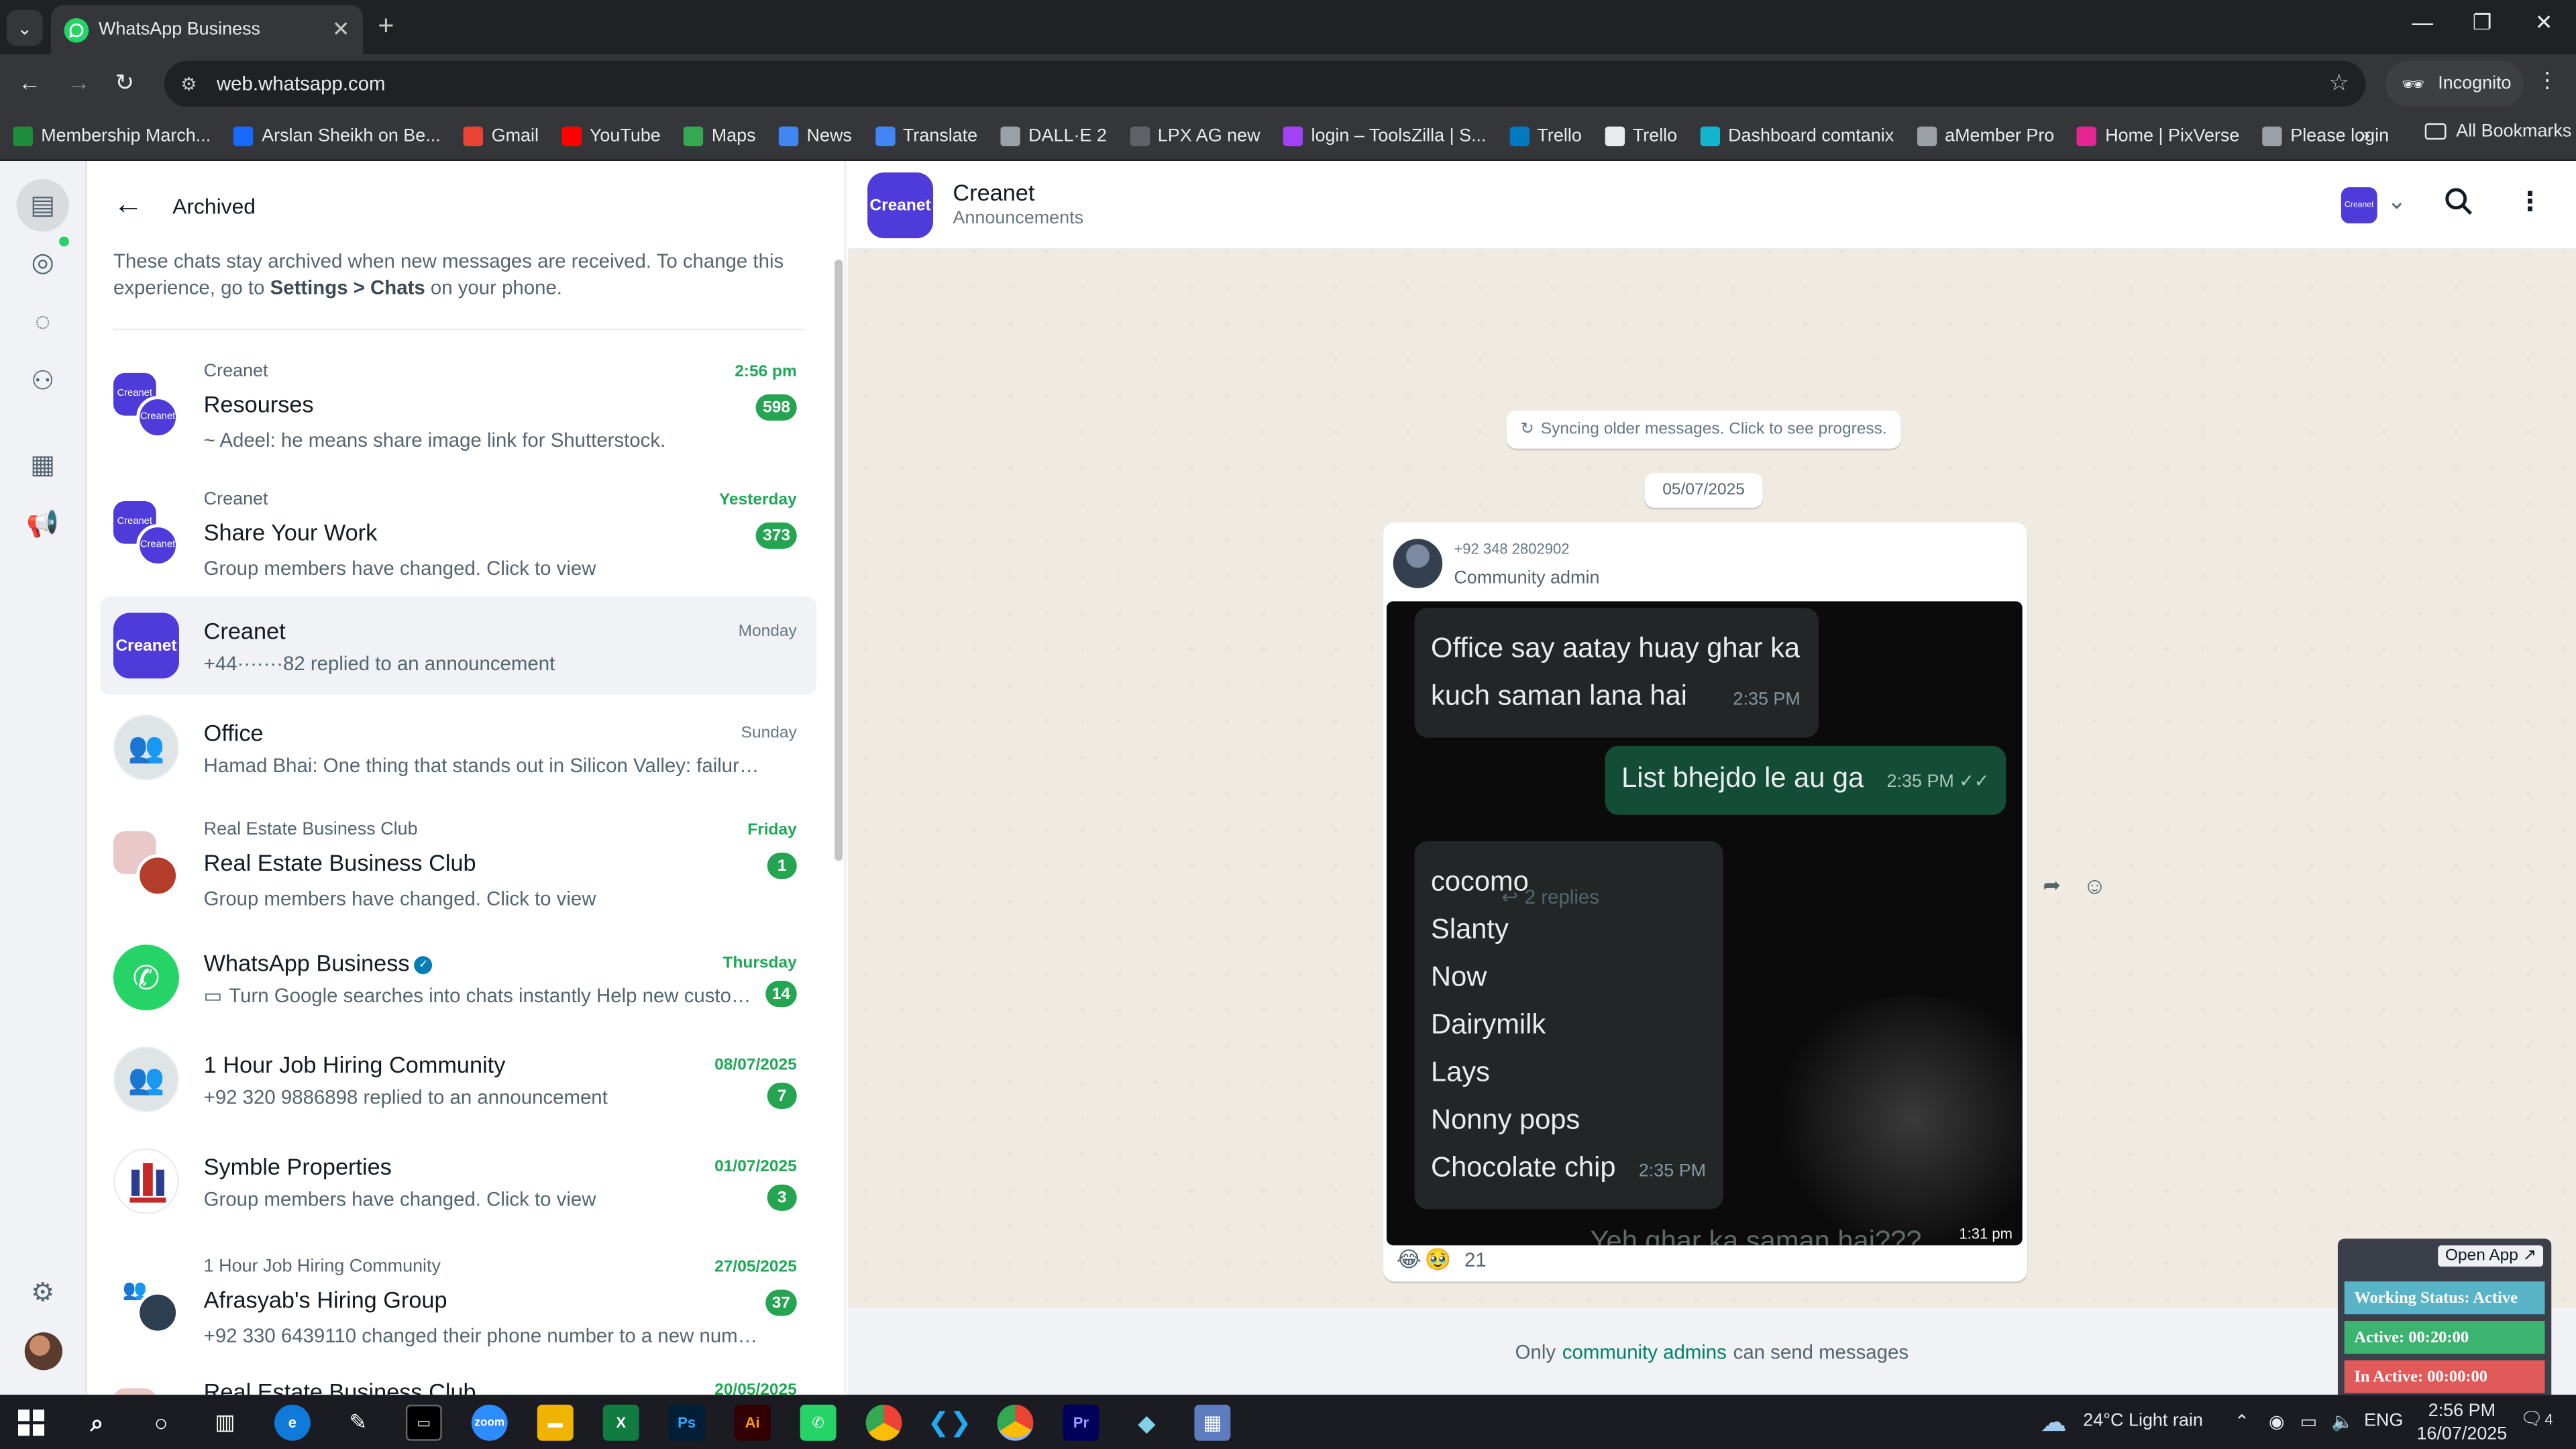 This screenshot has width=2576, height=1449. I want to click on illustrator-icon: Ai, so click(752, 1422).